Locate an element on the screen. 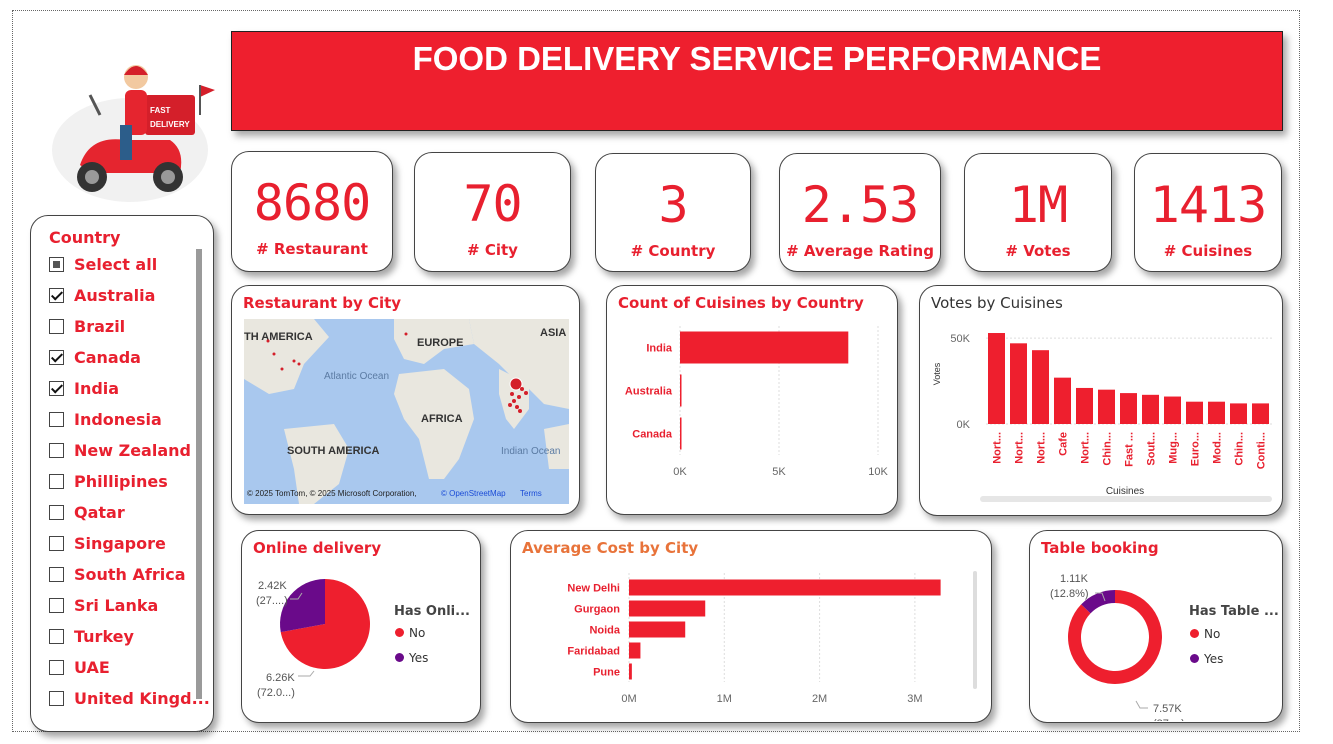 The image size is (1333, 744). data-label: (12.8%) is located at coordinates (1069, 594).